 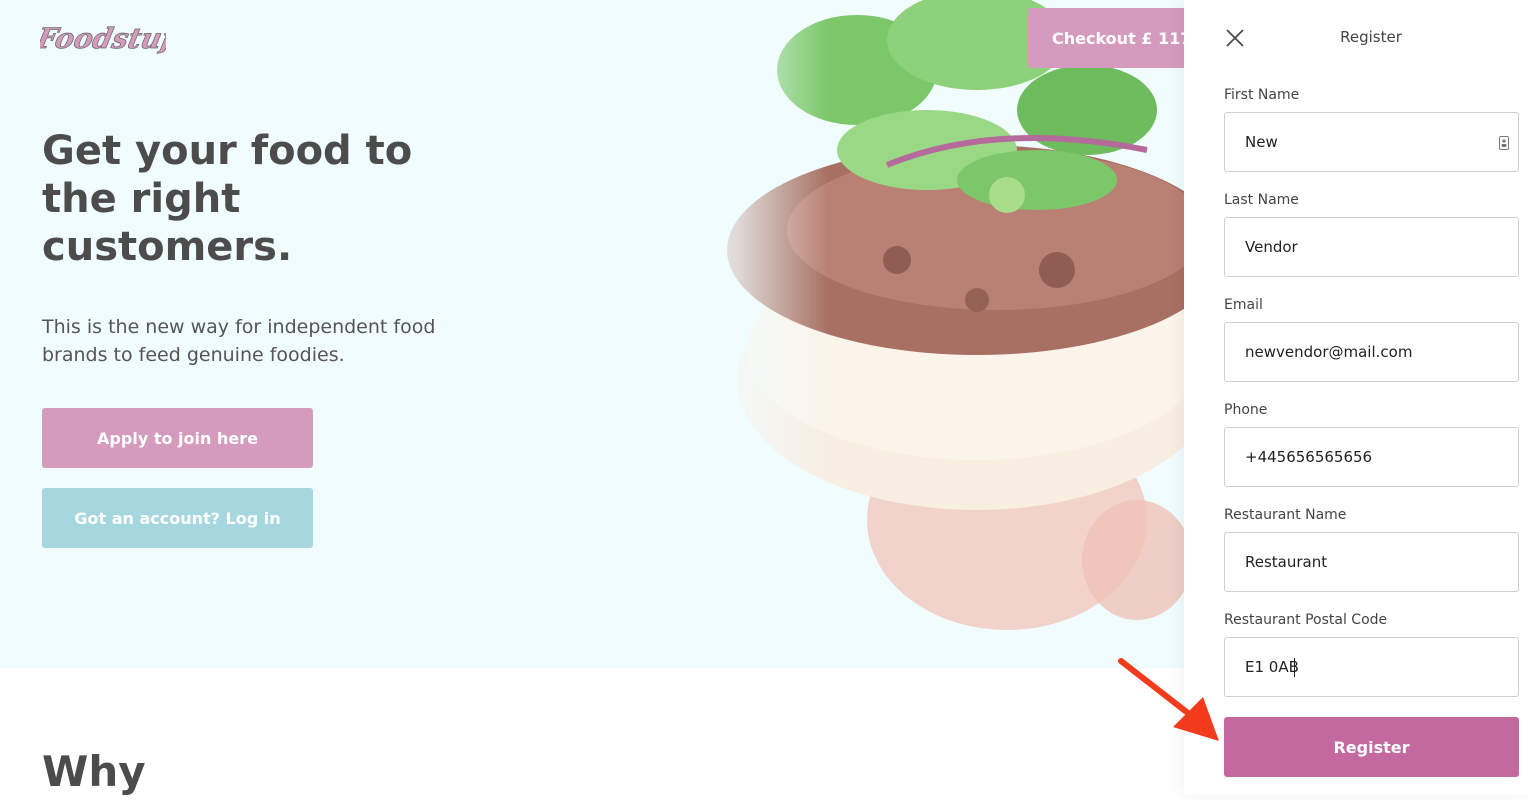 I want to click on autofill-contact-icon, so click(x=1504, y=142).